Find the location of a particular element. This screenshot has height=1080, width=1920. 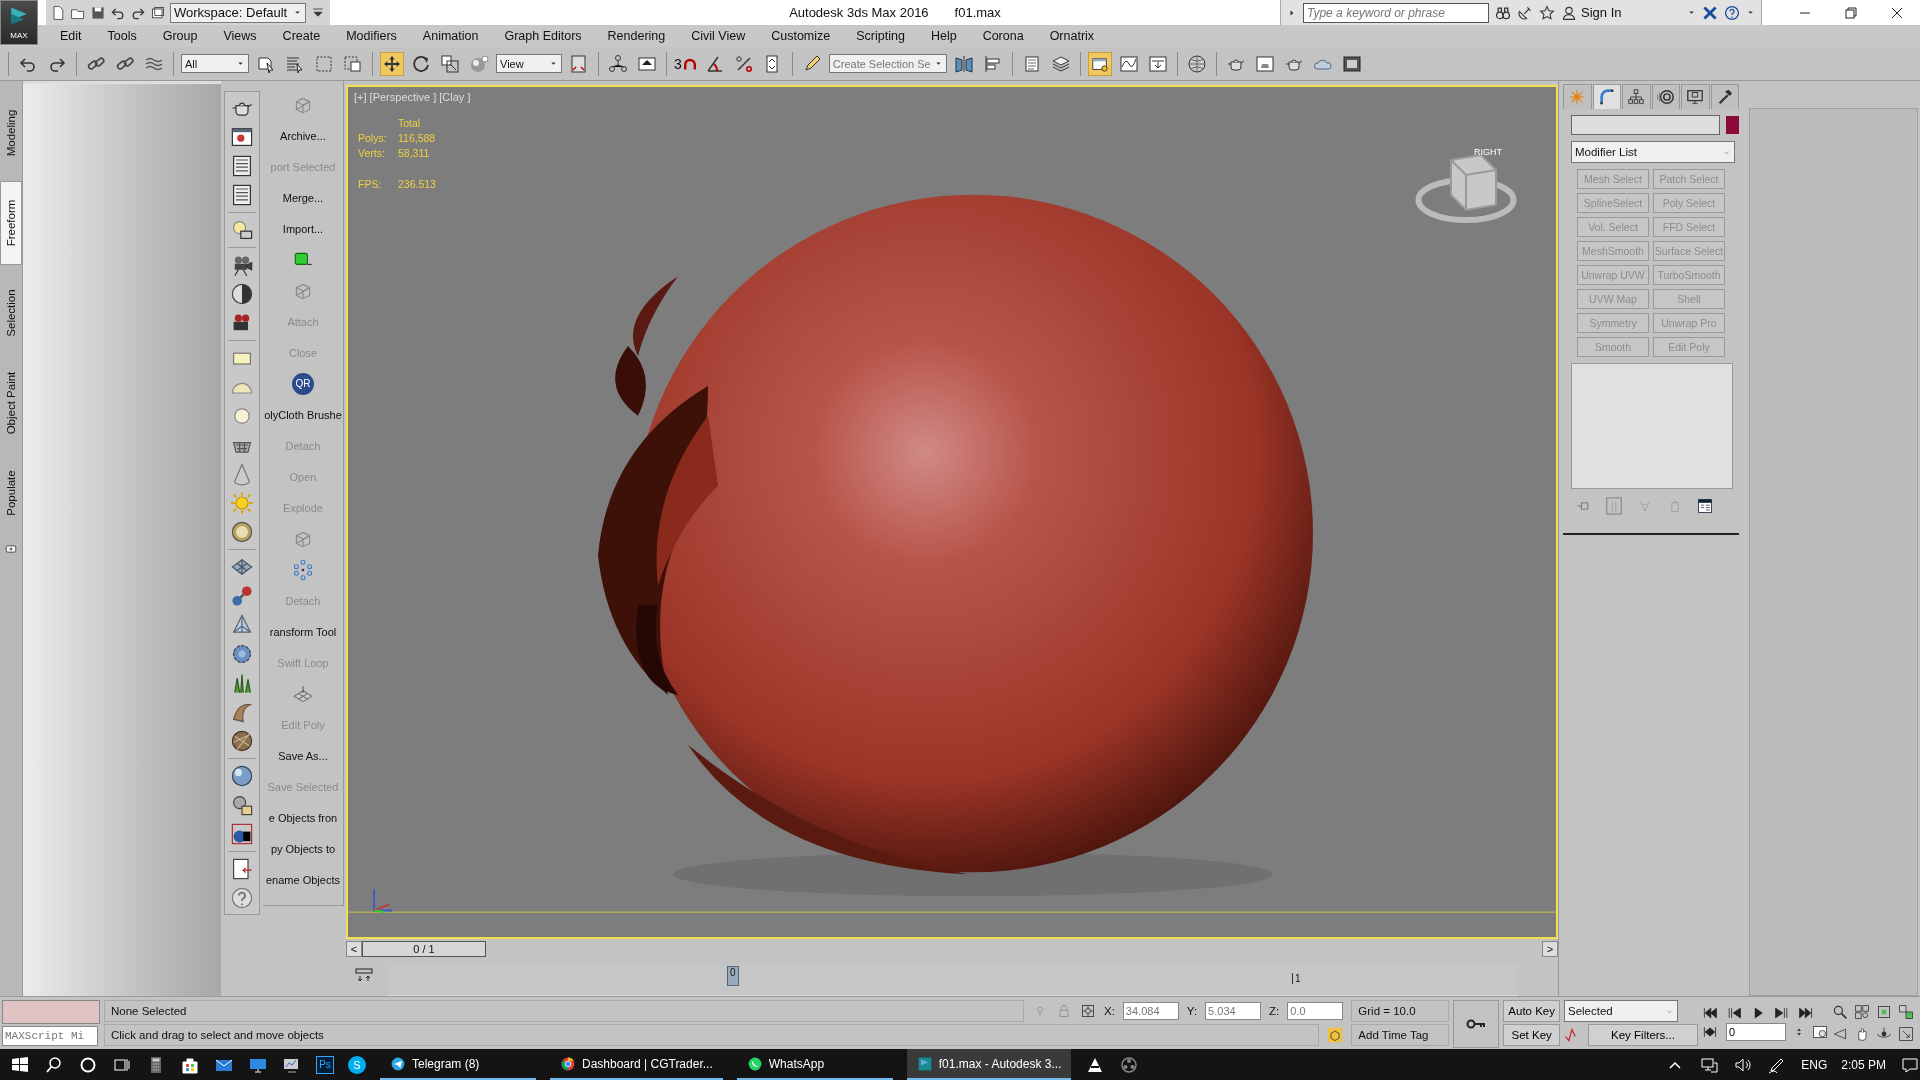

molecule-icon is located at coordinates (242, 596).